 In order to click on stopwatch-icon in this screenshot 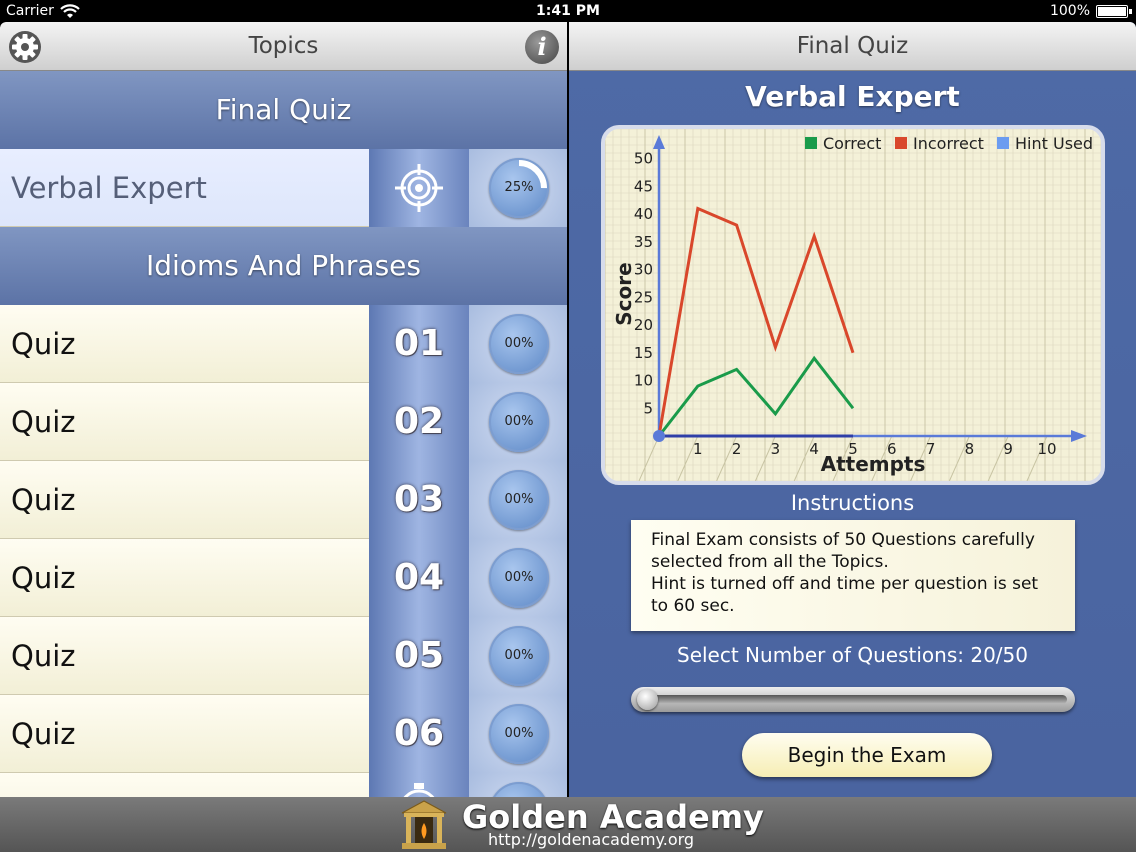, I will do `click(419, 790)`.